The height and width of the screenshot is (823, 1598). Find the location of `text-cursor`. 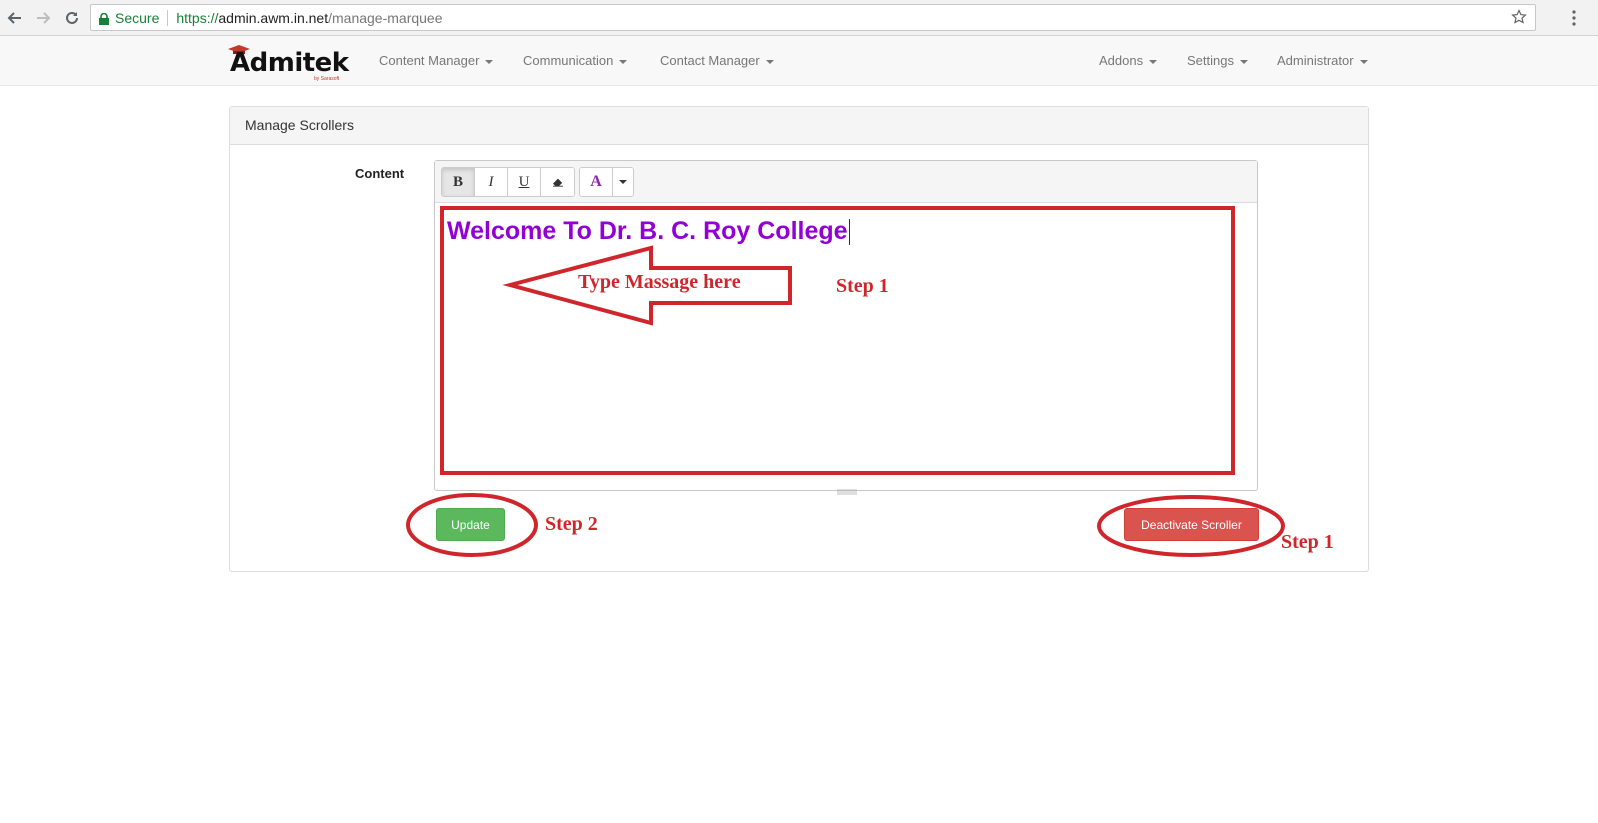

text-cursor is located at coordinates (849, 232).